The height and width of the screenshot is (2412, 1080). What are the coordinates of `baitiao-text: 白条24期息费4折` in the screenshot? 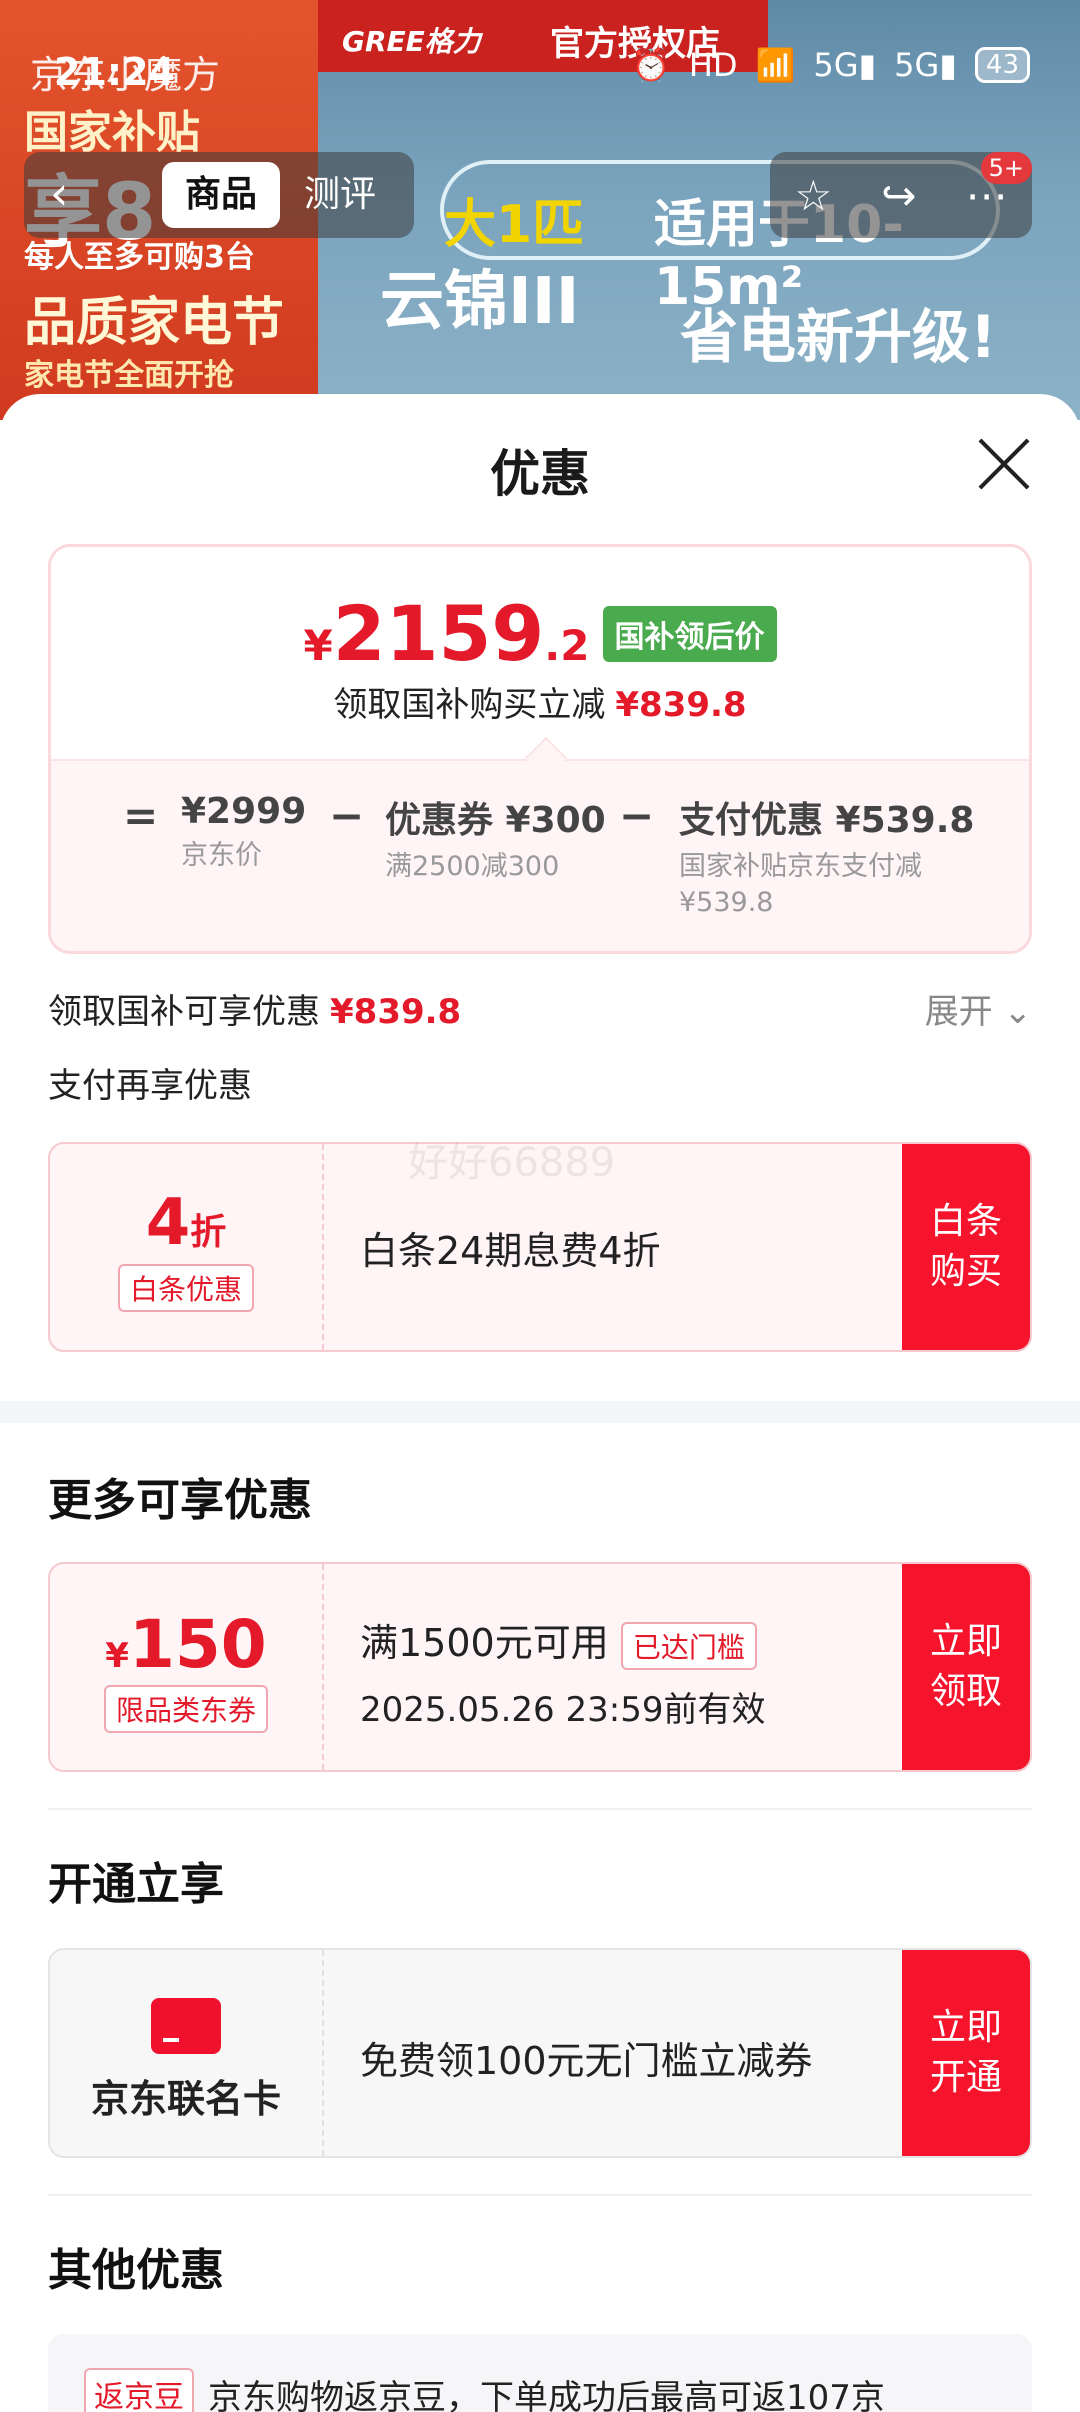 It's located at (510, 1251).